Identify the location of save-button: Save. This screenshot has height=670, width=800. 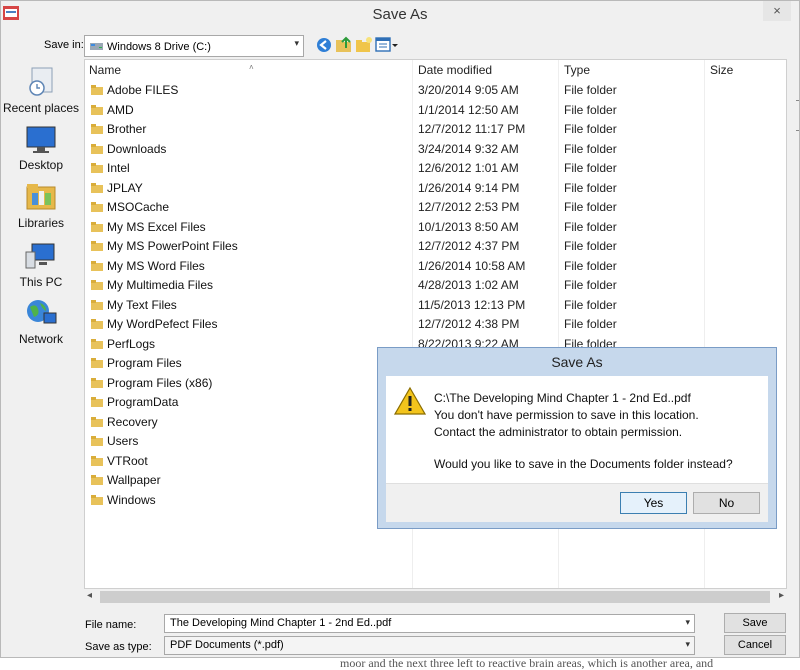
(755, 623).